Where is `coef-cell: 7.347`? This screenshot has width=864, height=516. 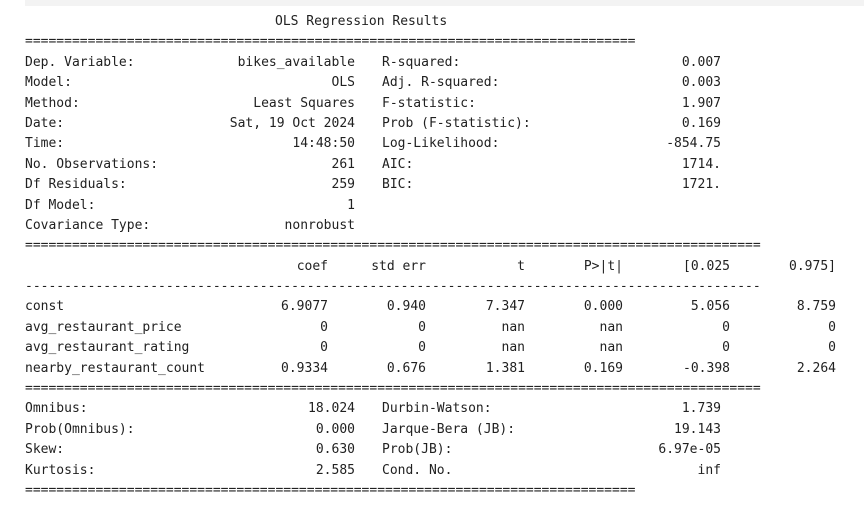 coef-cell: 7.347 is located at coordinates (505, 307).